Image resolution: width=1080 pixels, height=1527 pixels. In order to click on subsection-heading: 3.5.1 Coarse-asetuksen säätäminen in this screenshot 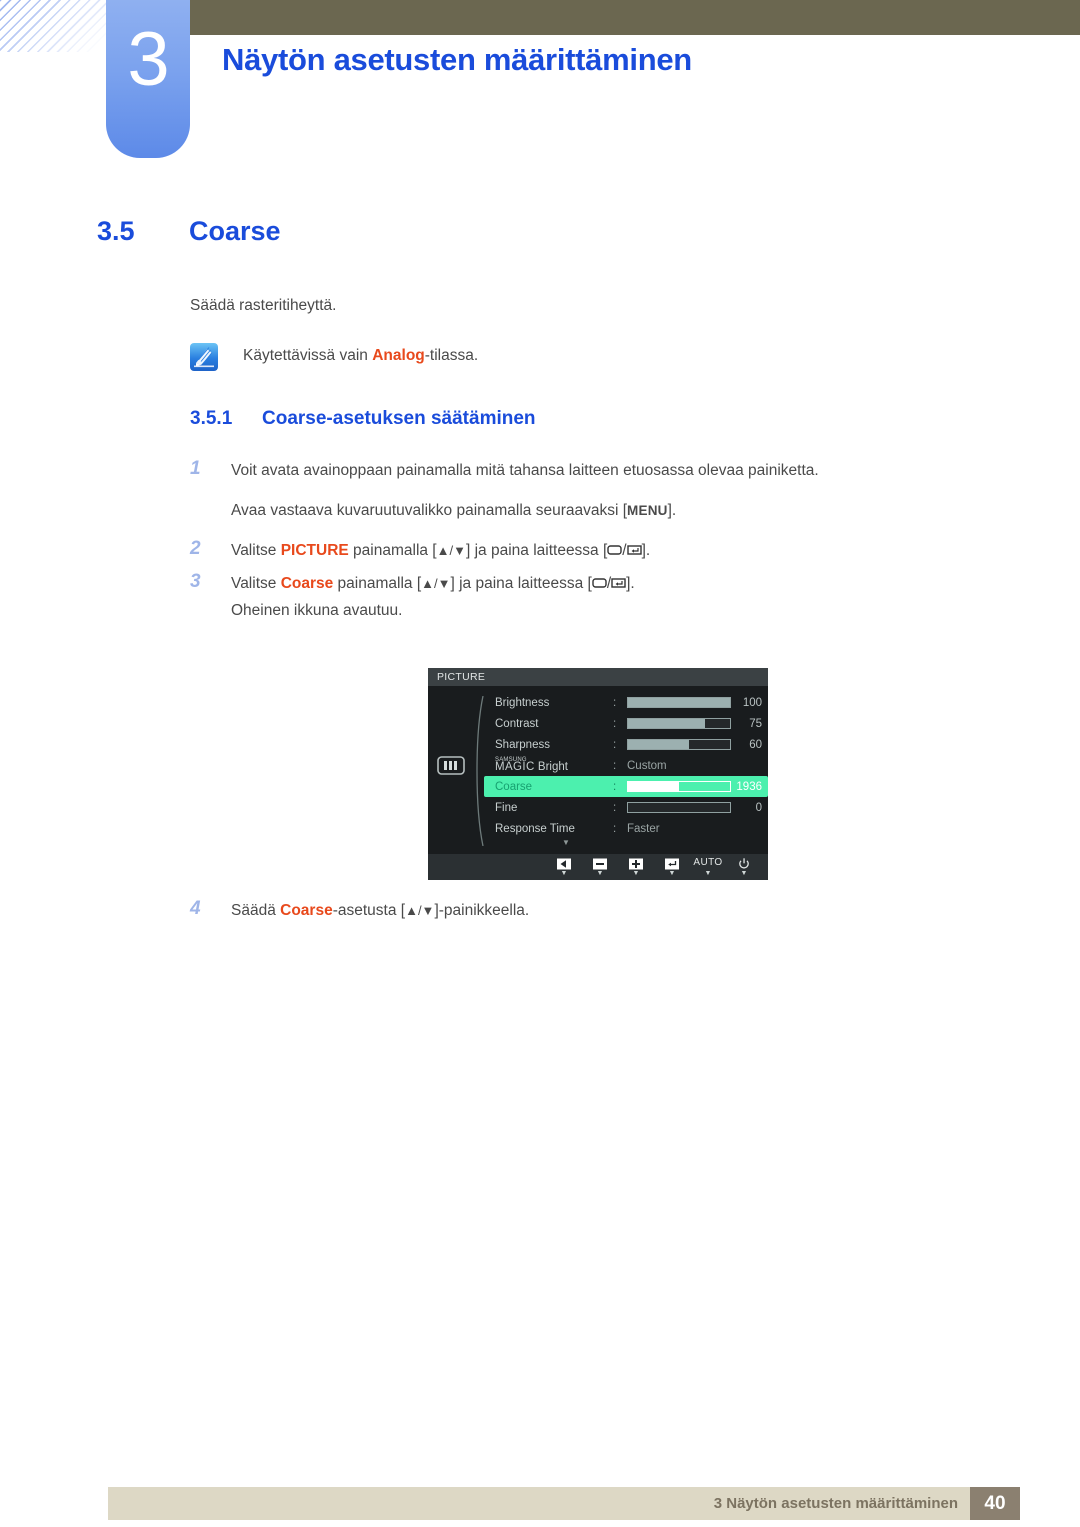, I will do `click(363, 419)`.